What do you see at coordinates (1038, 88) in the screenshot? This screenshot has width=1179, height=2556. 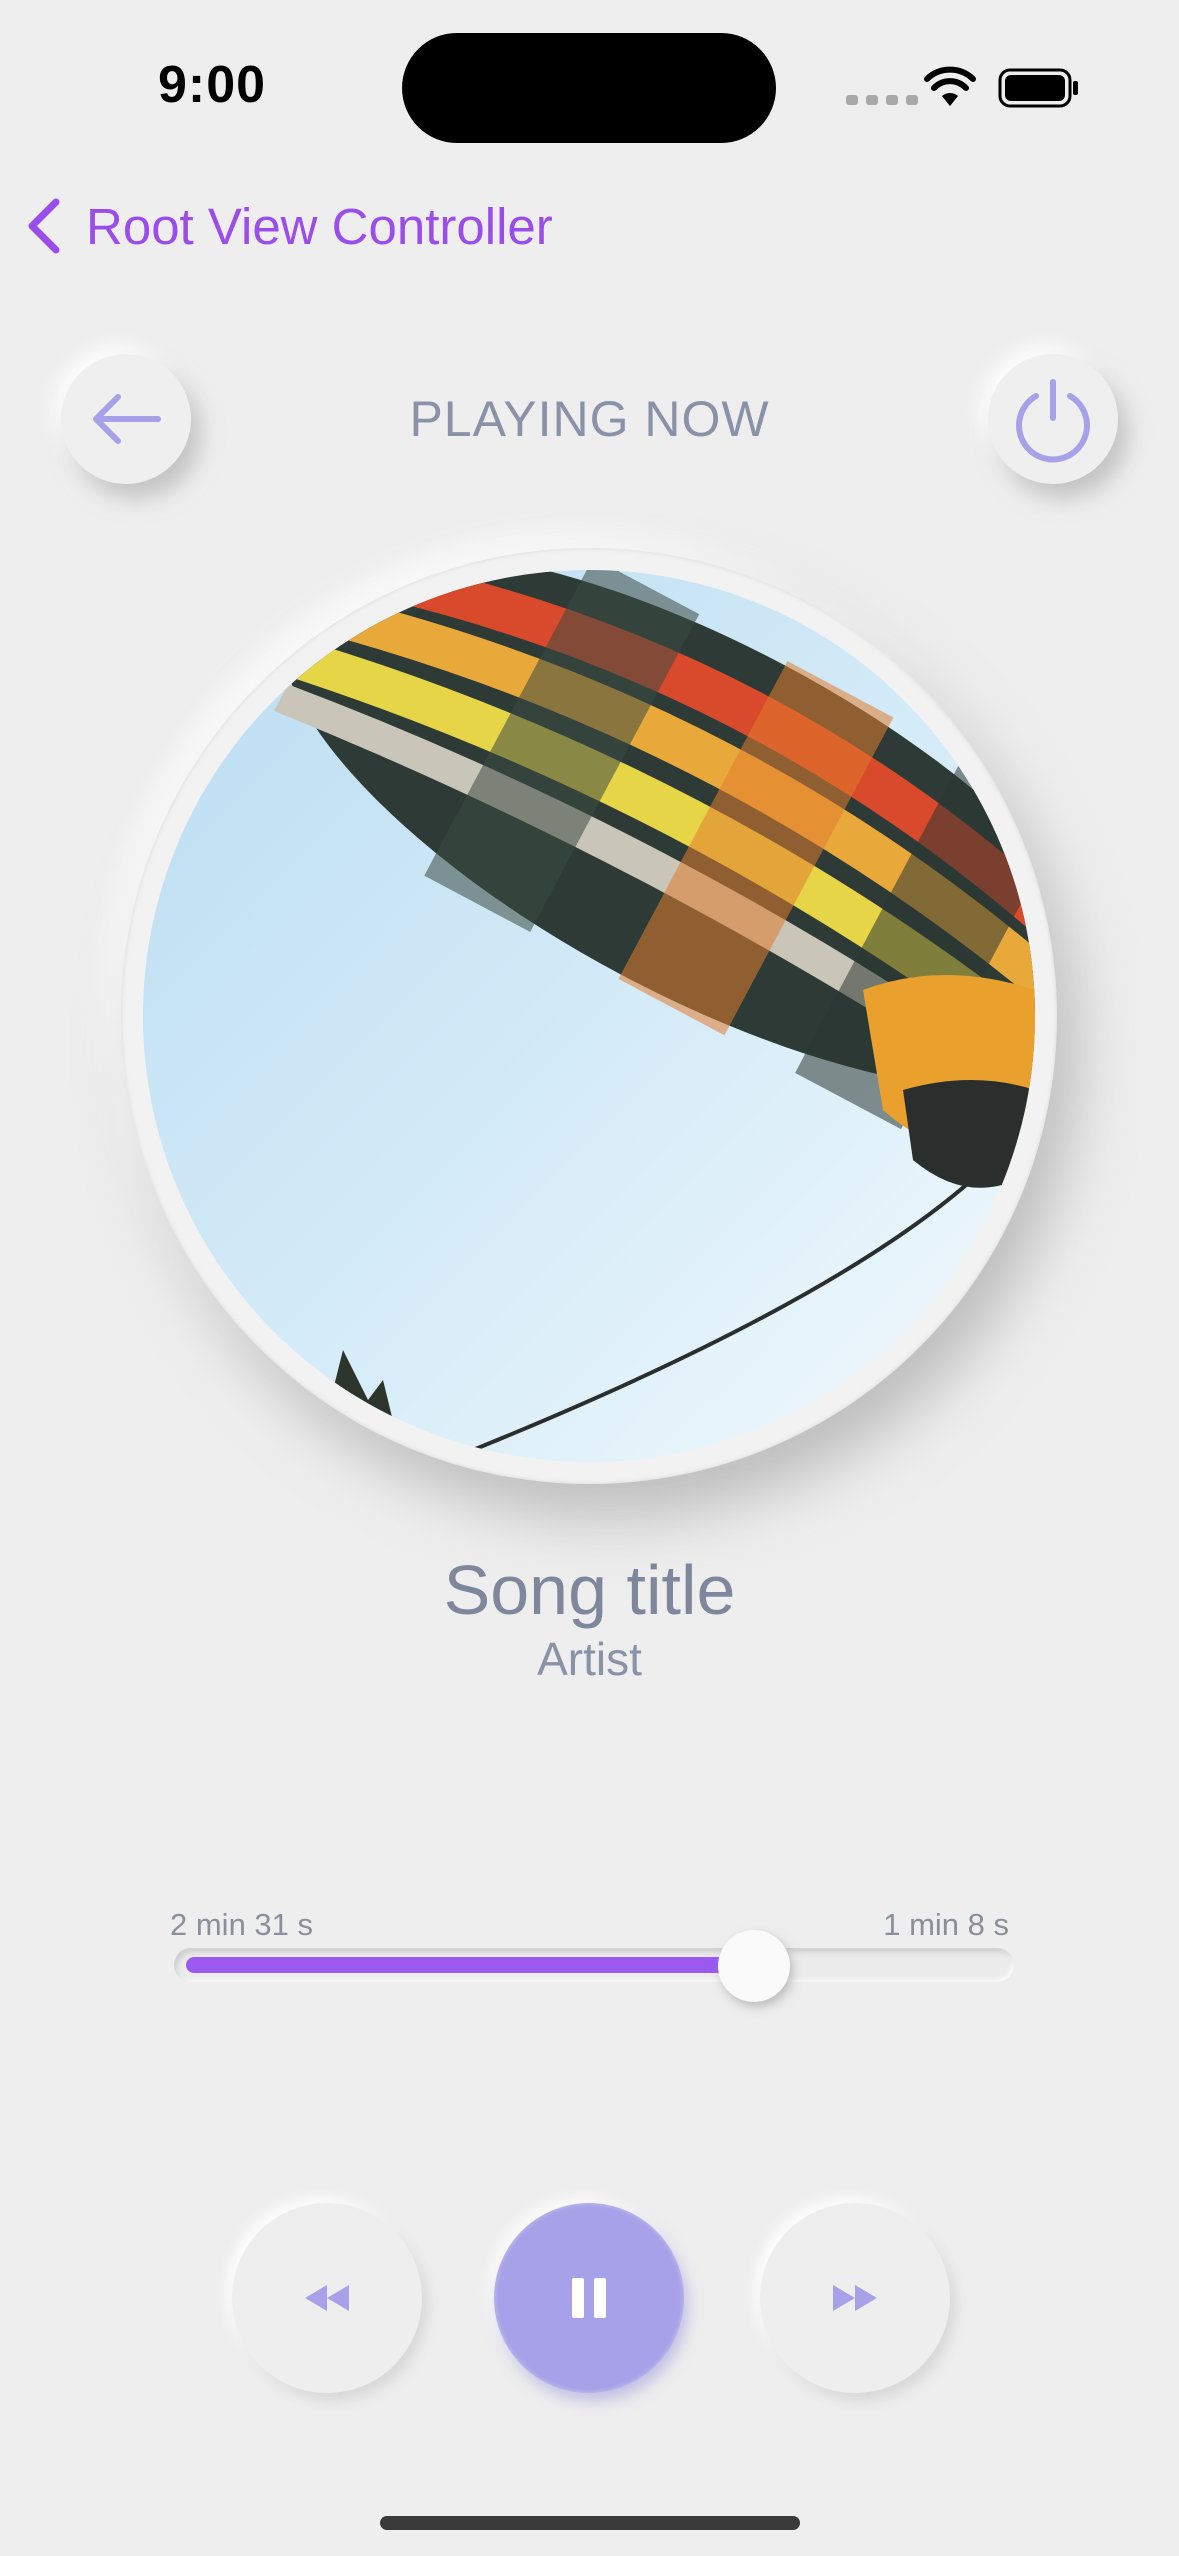 I see `battery-icon` at bounding box center [1038, 88].